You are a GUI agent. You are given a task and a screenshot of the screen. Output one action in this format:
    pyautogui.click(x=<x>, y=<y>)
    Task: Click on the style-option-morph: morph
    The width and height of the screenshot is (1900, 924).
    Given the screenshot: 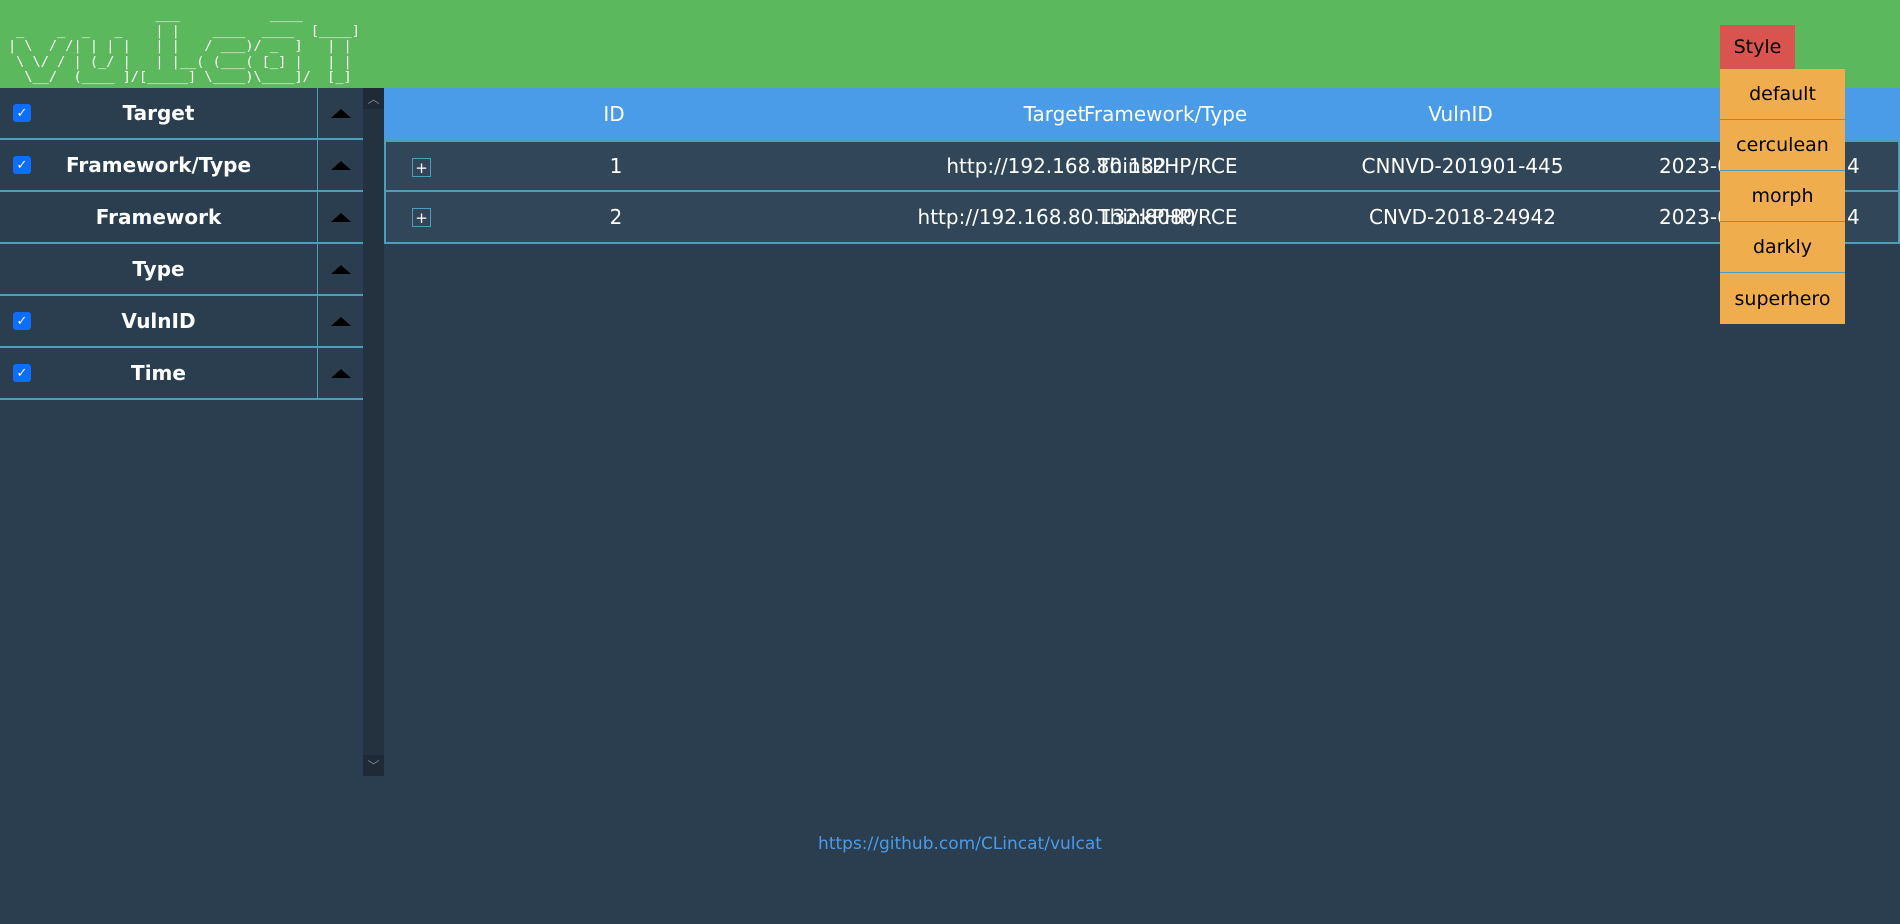 What is the action you would take?
    pyautogui.click(x=1782, y=196)
    